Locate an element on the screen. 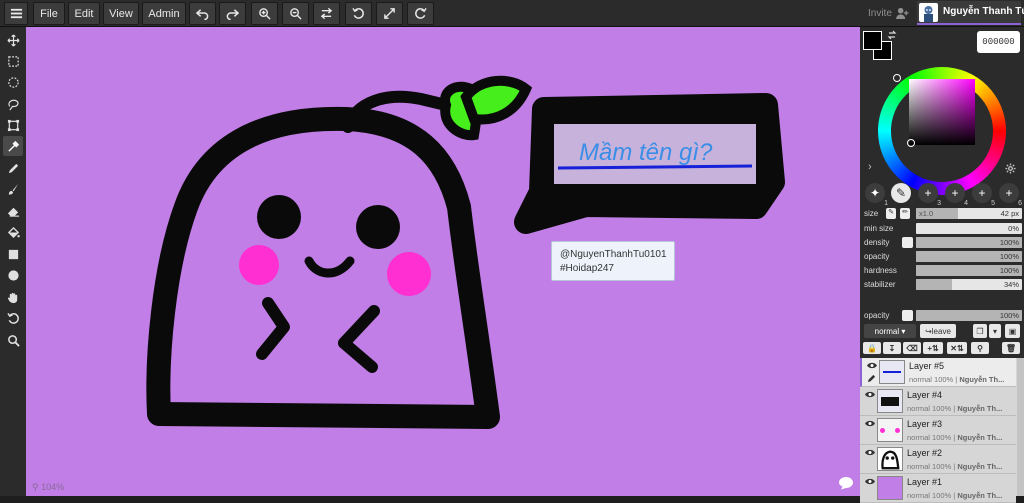  brush-slot-6: +6 is located at coordinates (1010, 195).